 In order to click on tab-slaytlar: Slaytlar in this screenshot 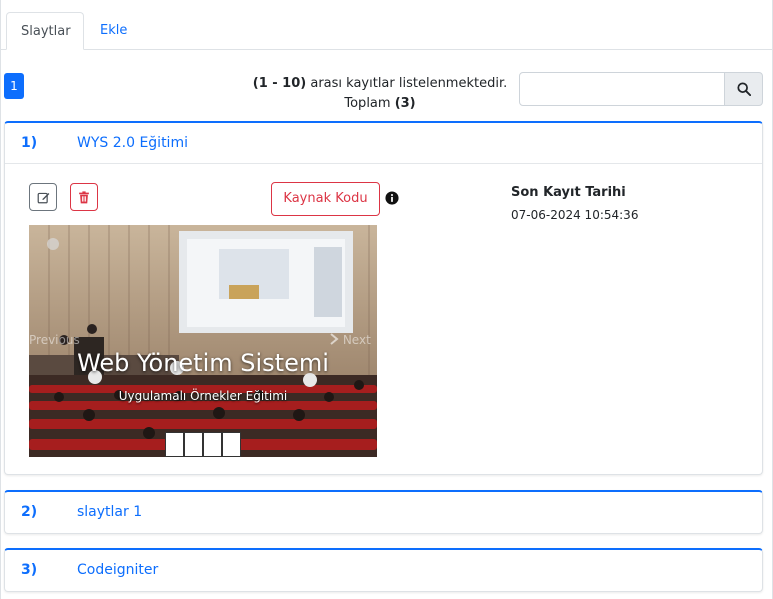, I will do `click(45, 31)`.